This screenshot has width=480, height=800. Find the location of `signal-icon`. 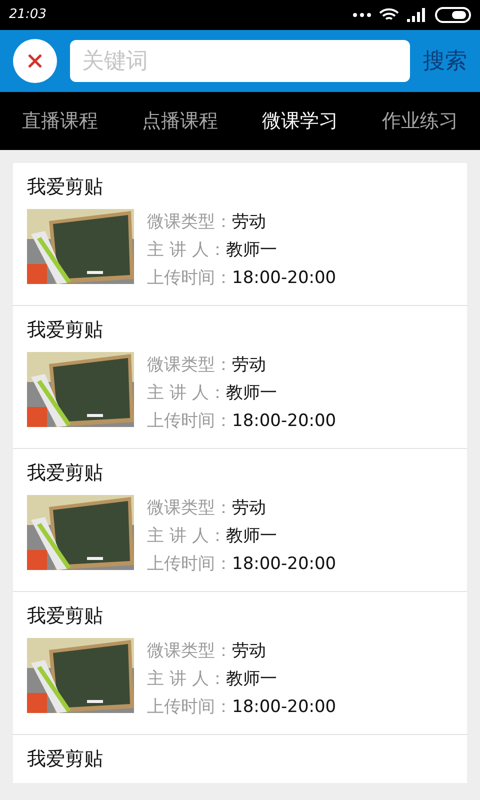

signal-icon is located at coordinates (417, 15).